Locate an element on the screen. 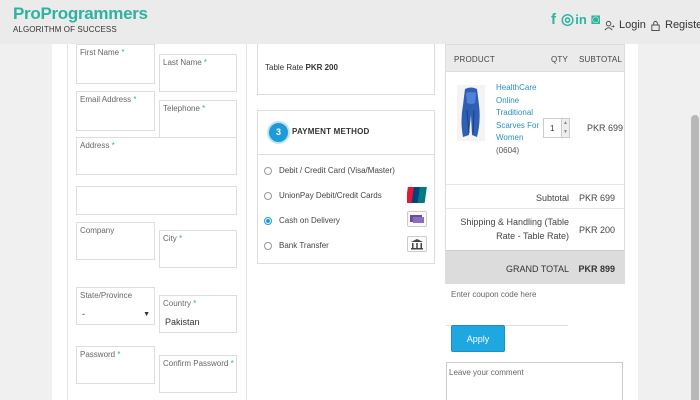  login-link: Login is located at coordinates (625, 25).